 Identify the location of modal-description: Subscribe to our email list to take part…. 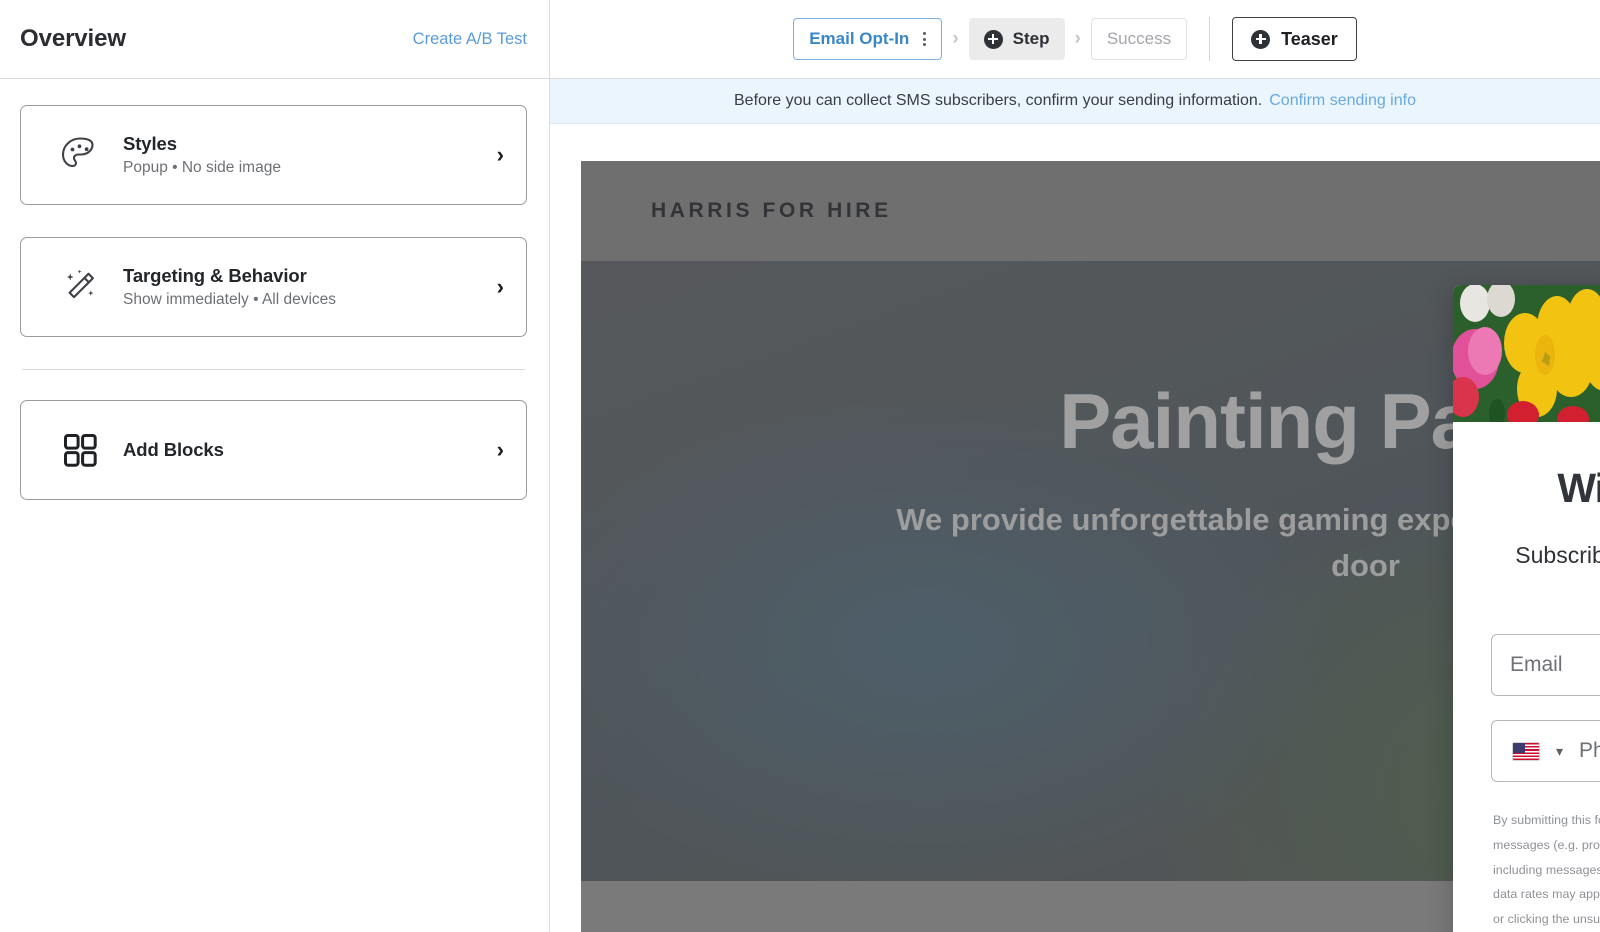
(1557, 555).